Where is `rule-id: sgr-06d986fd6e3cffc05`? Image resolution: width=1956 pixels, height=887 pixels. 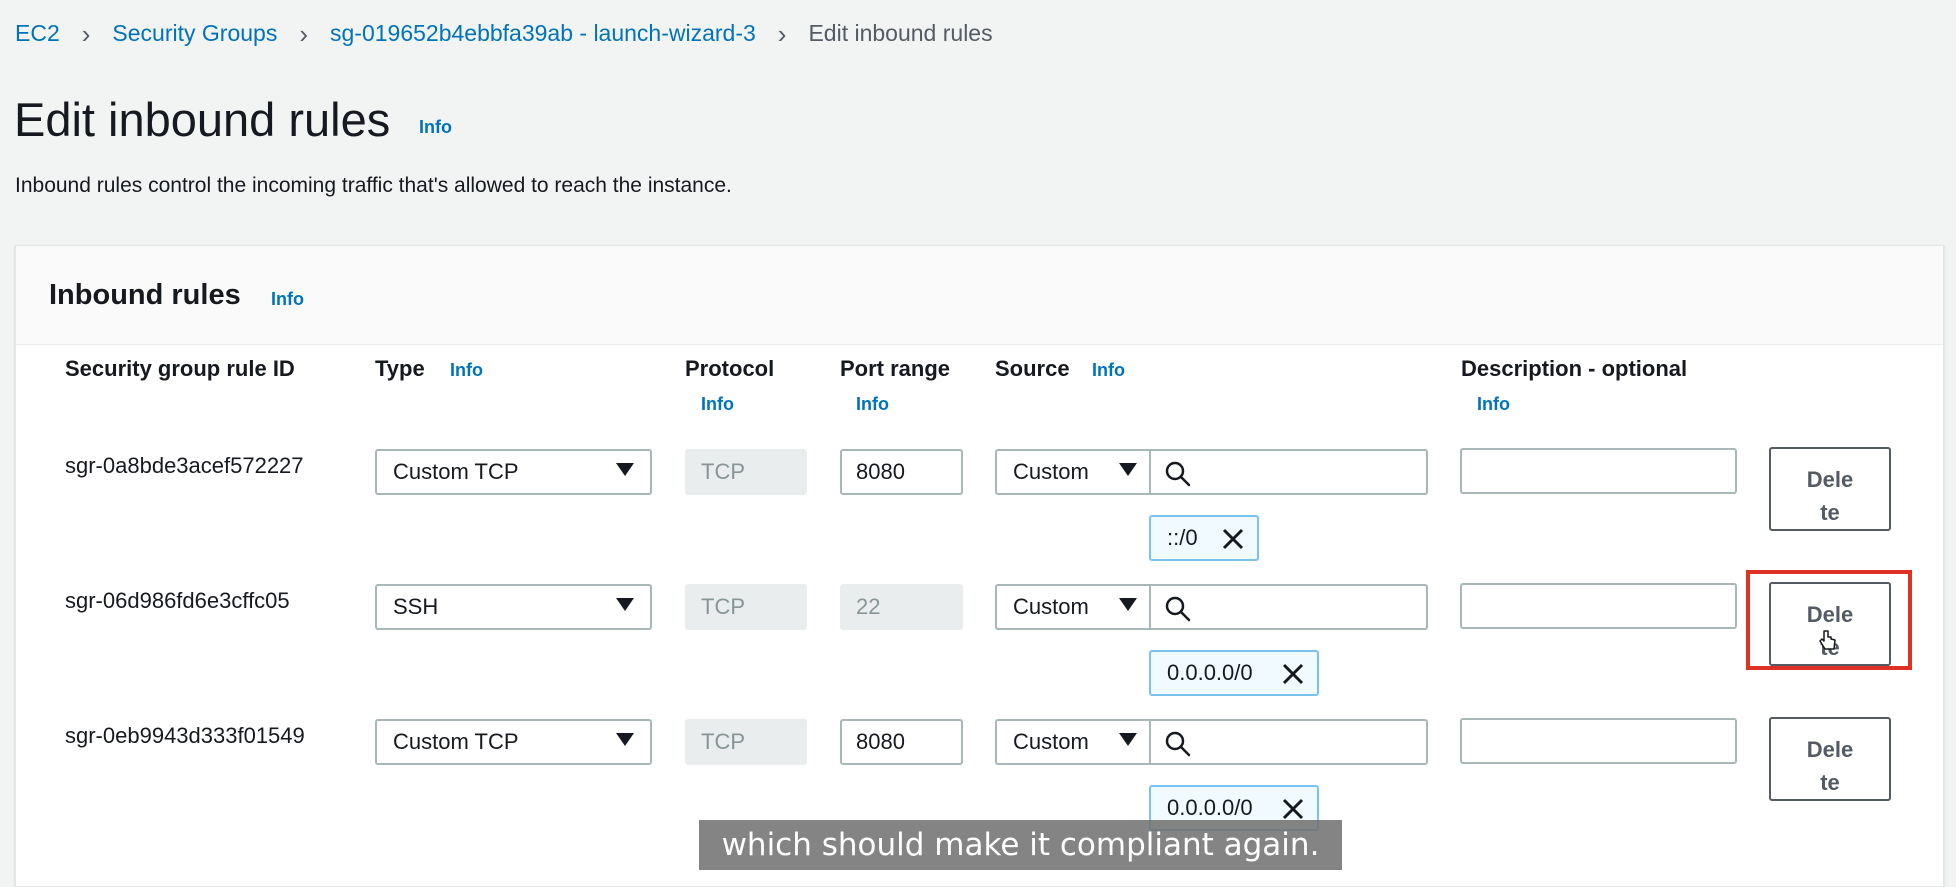
rule-id: sgr-06d986fd6e3cffc05 is located at coordinates (177, 600).